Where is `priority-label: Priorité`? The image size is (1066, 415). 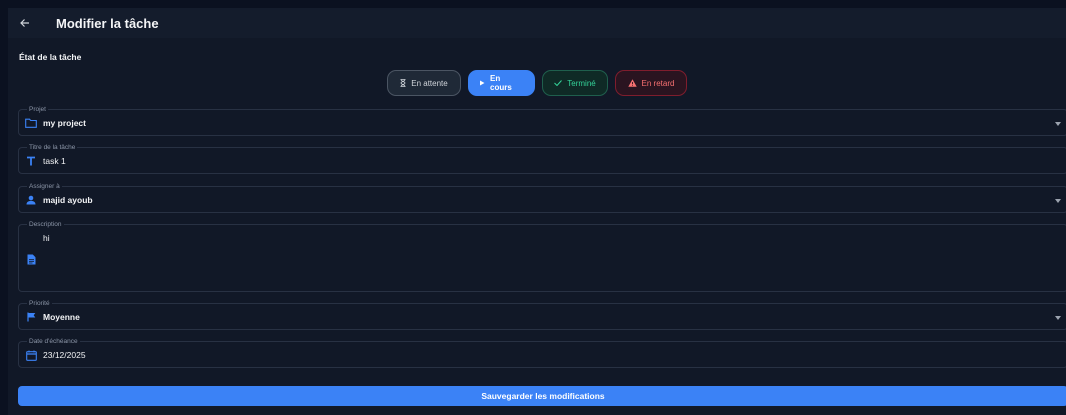 priority-label: Priorité is located at coordinates (39, 303).